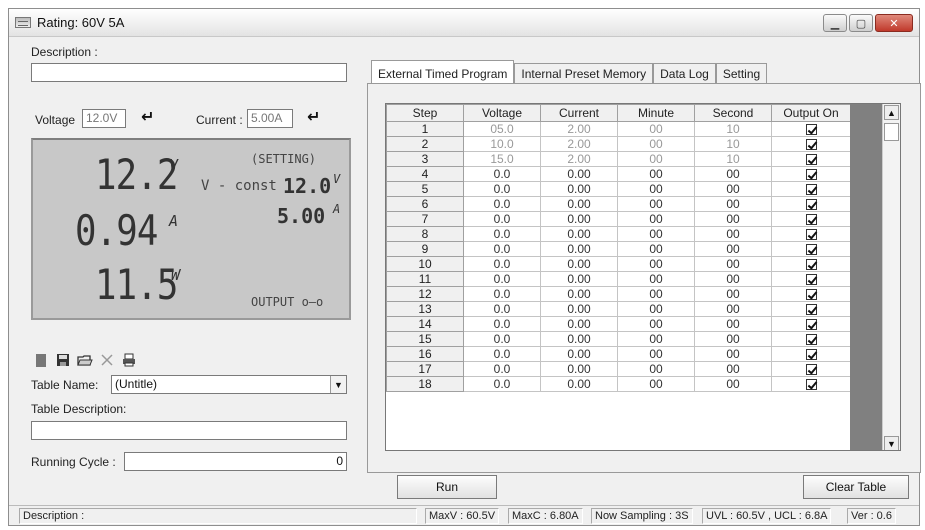 This screenshot has width=925, height=530. What do you see at coordinates (502, 159) in the screenshot?
I see `cell-voltage: 15.0` at bounding box center [502, 159].